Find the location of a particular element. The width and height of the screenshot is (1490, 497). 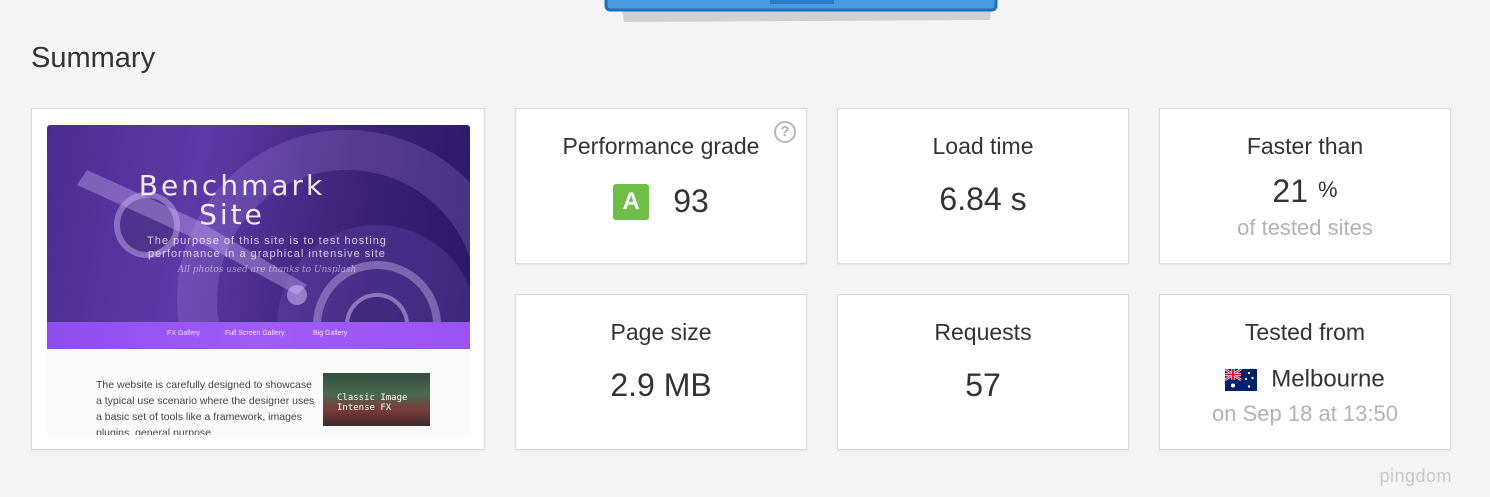

requests-value: 57 is located at coordinates (983, 385).